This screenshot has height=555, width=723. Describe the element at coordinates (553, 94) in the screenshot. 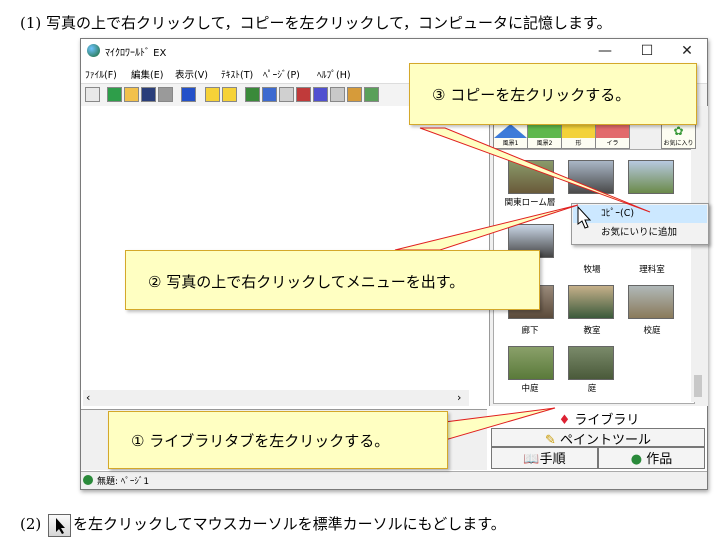

I see `callout-copy: ③ コピーを左クリックする。` at that location.